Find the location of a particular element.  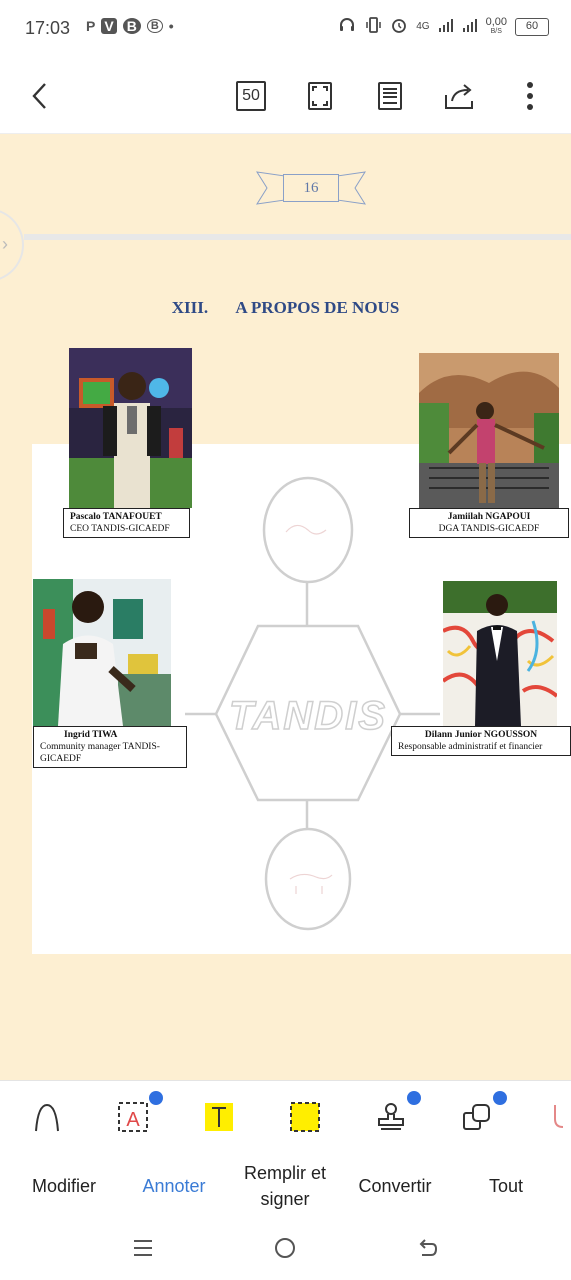

annotation-tools: A is located at coordinates (285, 1115).